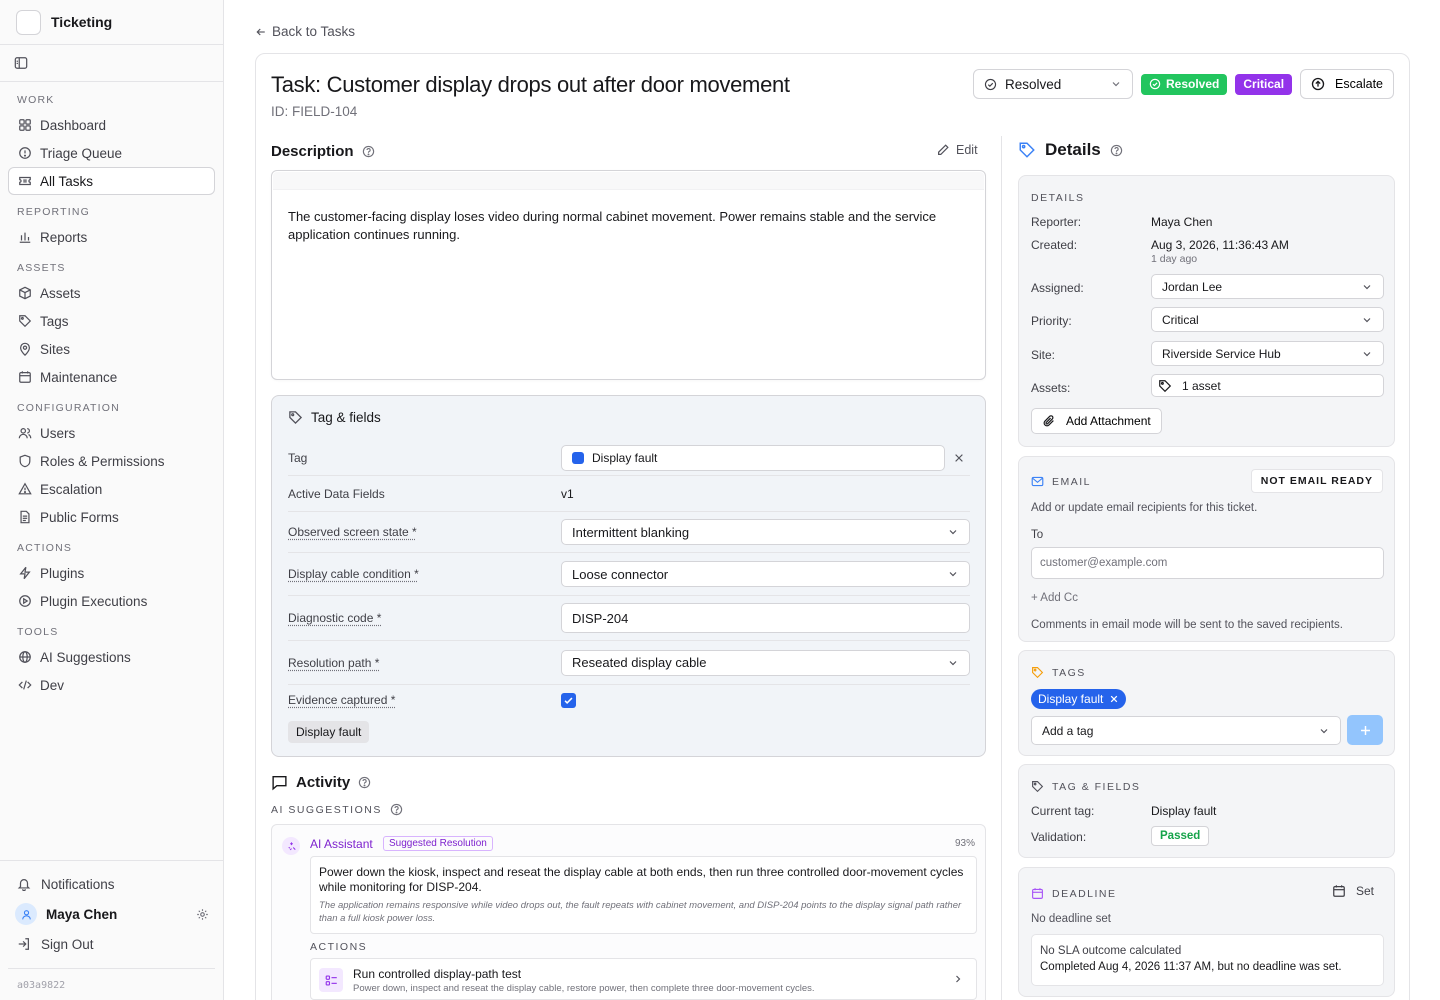 The width and height of the screenshot is (1440, 1000). Describe the element at coordinates (202, 914) in the screenshot. I see `gear-icon` at that location.